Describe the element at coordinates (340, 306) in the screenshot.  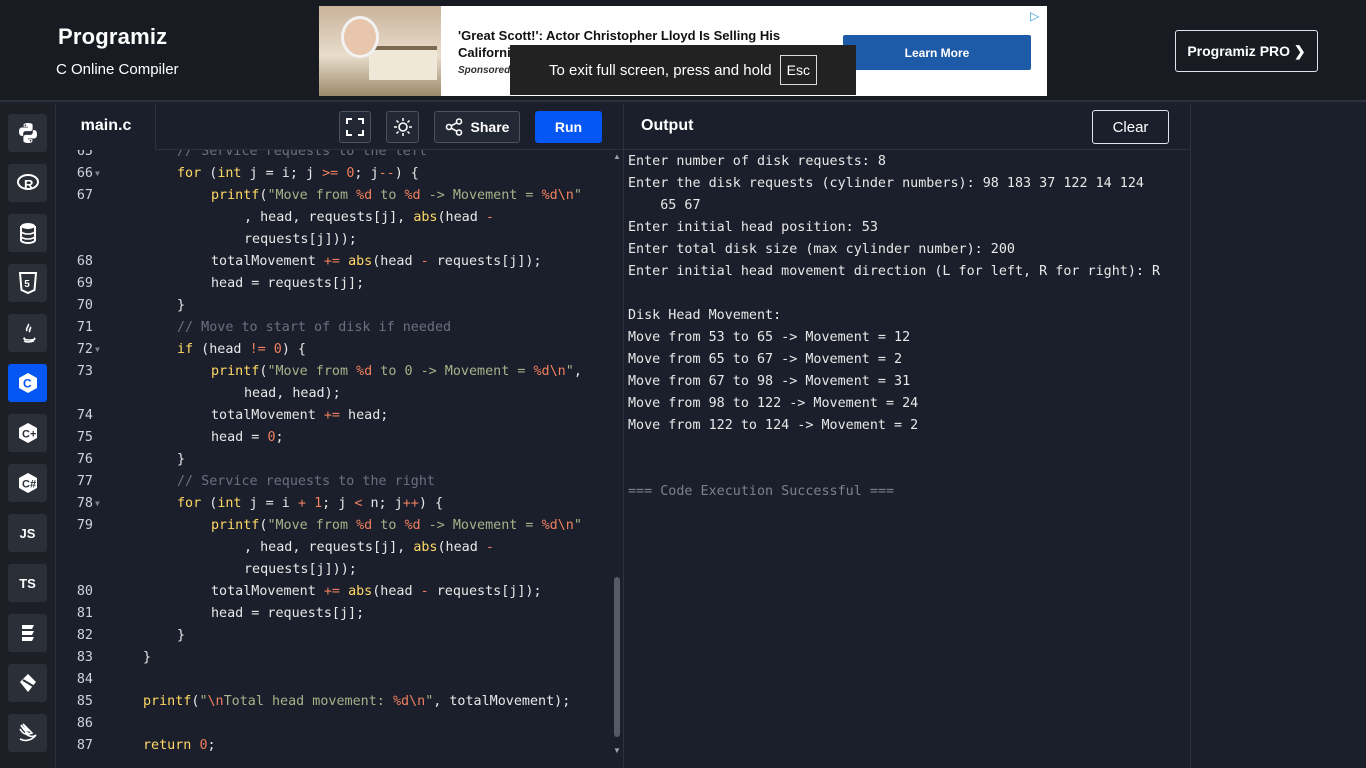
I see `code-line: 70}` at that location.